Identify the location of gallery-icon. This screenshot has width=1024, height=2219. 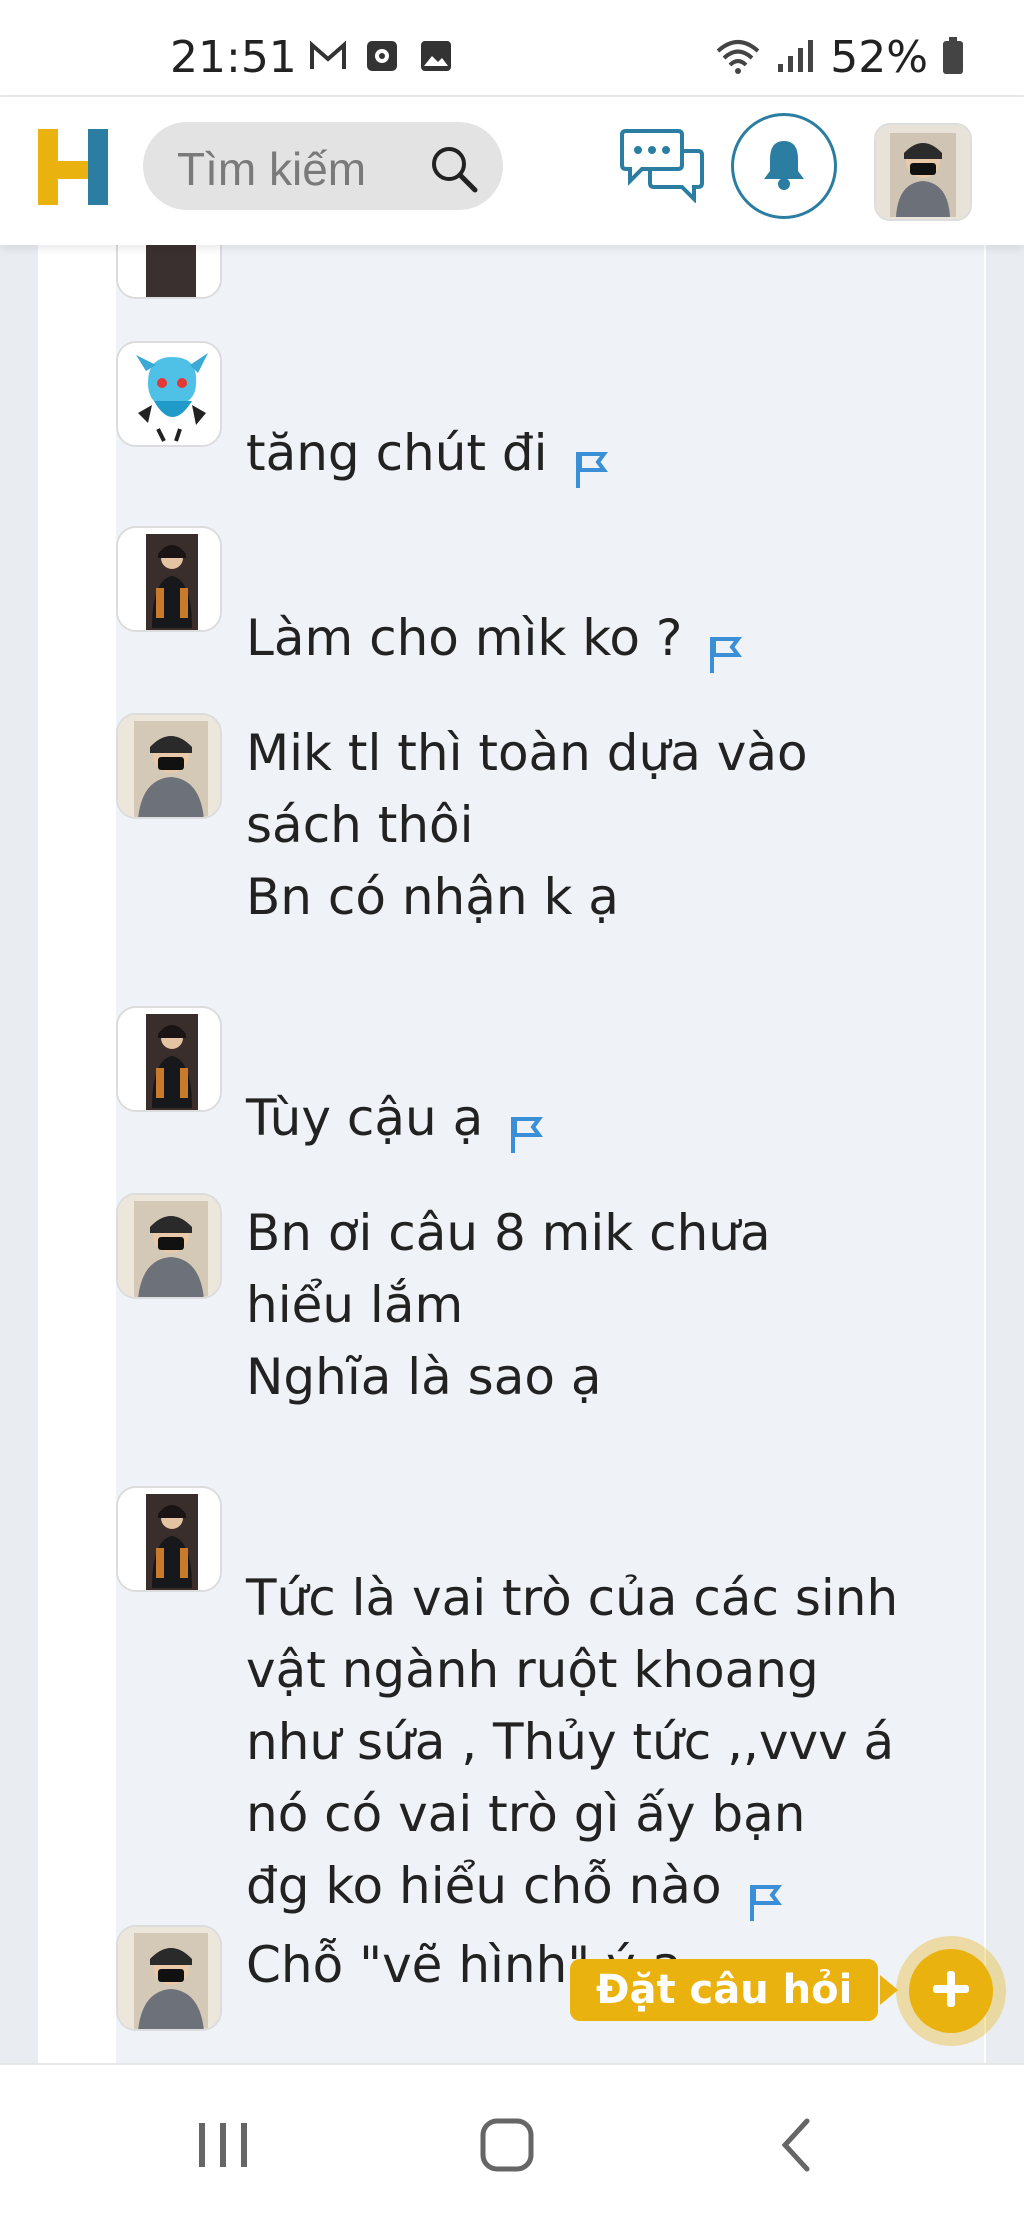
(436, 56).